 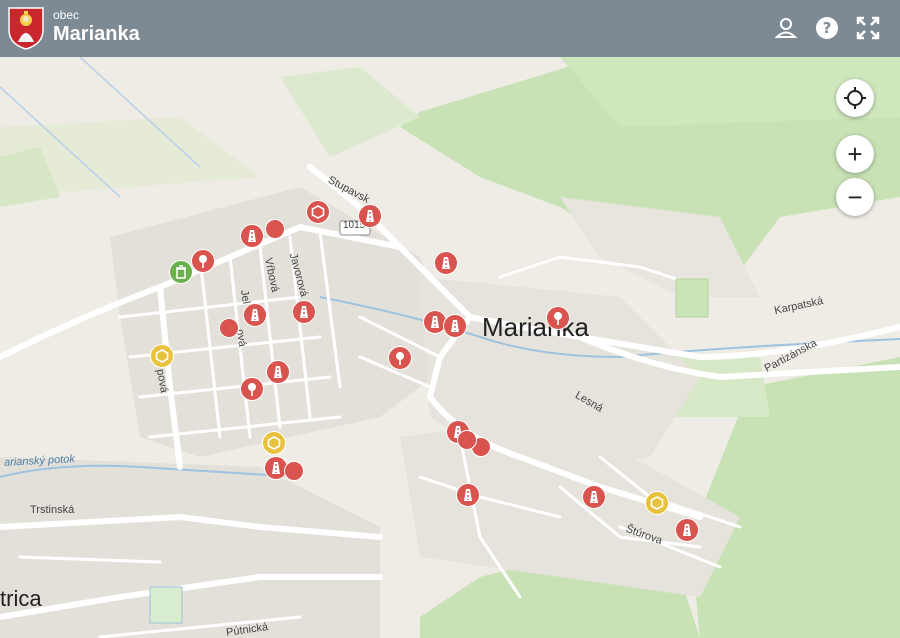 I want to click on locate-button, so click(x=855, y=98).